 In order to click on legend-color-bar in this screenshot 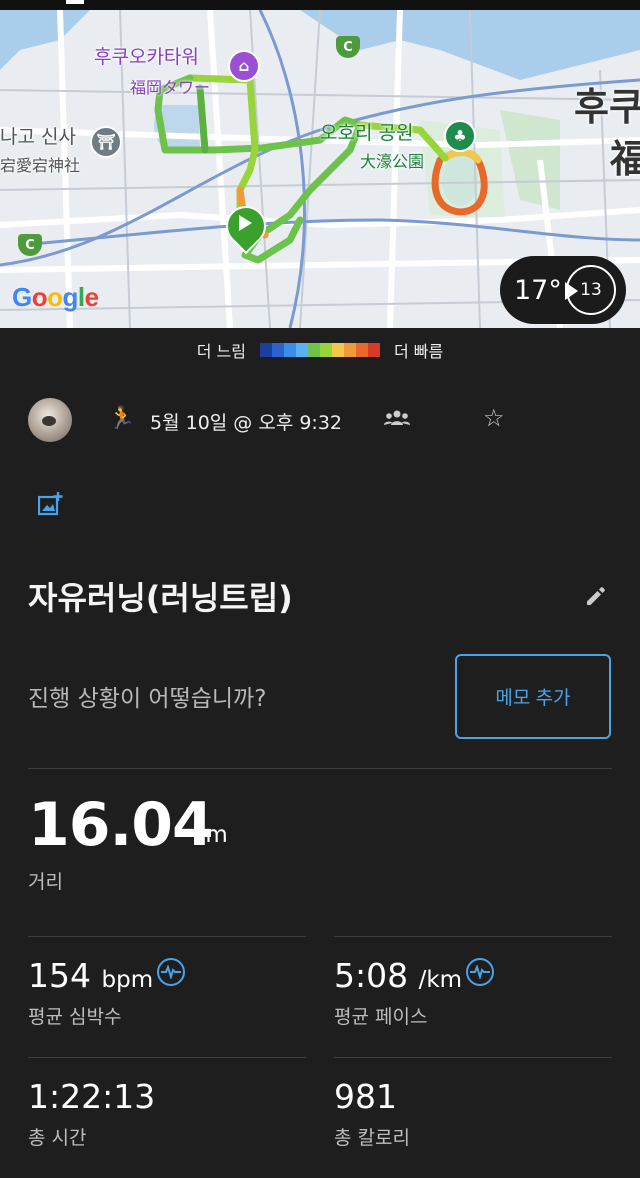, I will do `click(320, 350)`.